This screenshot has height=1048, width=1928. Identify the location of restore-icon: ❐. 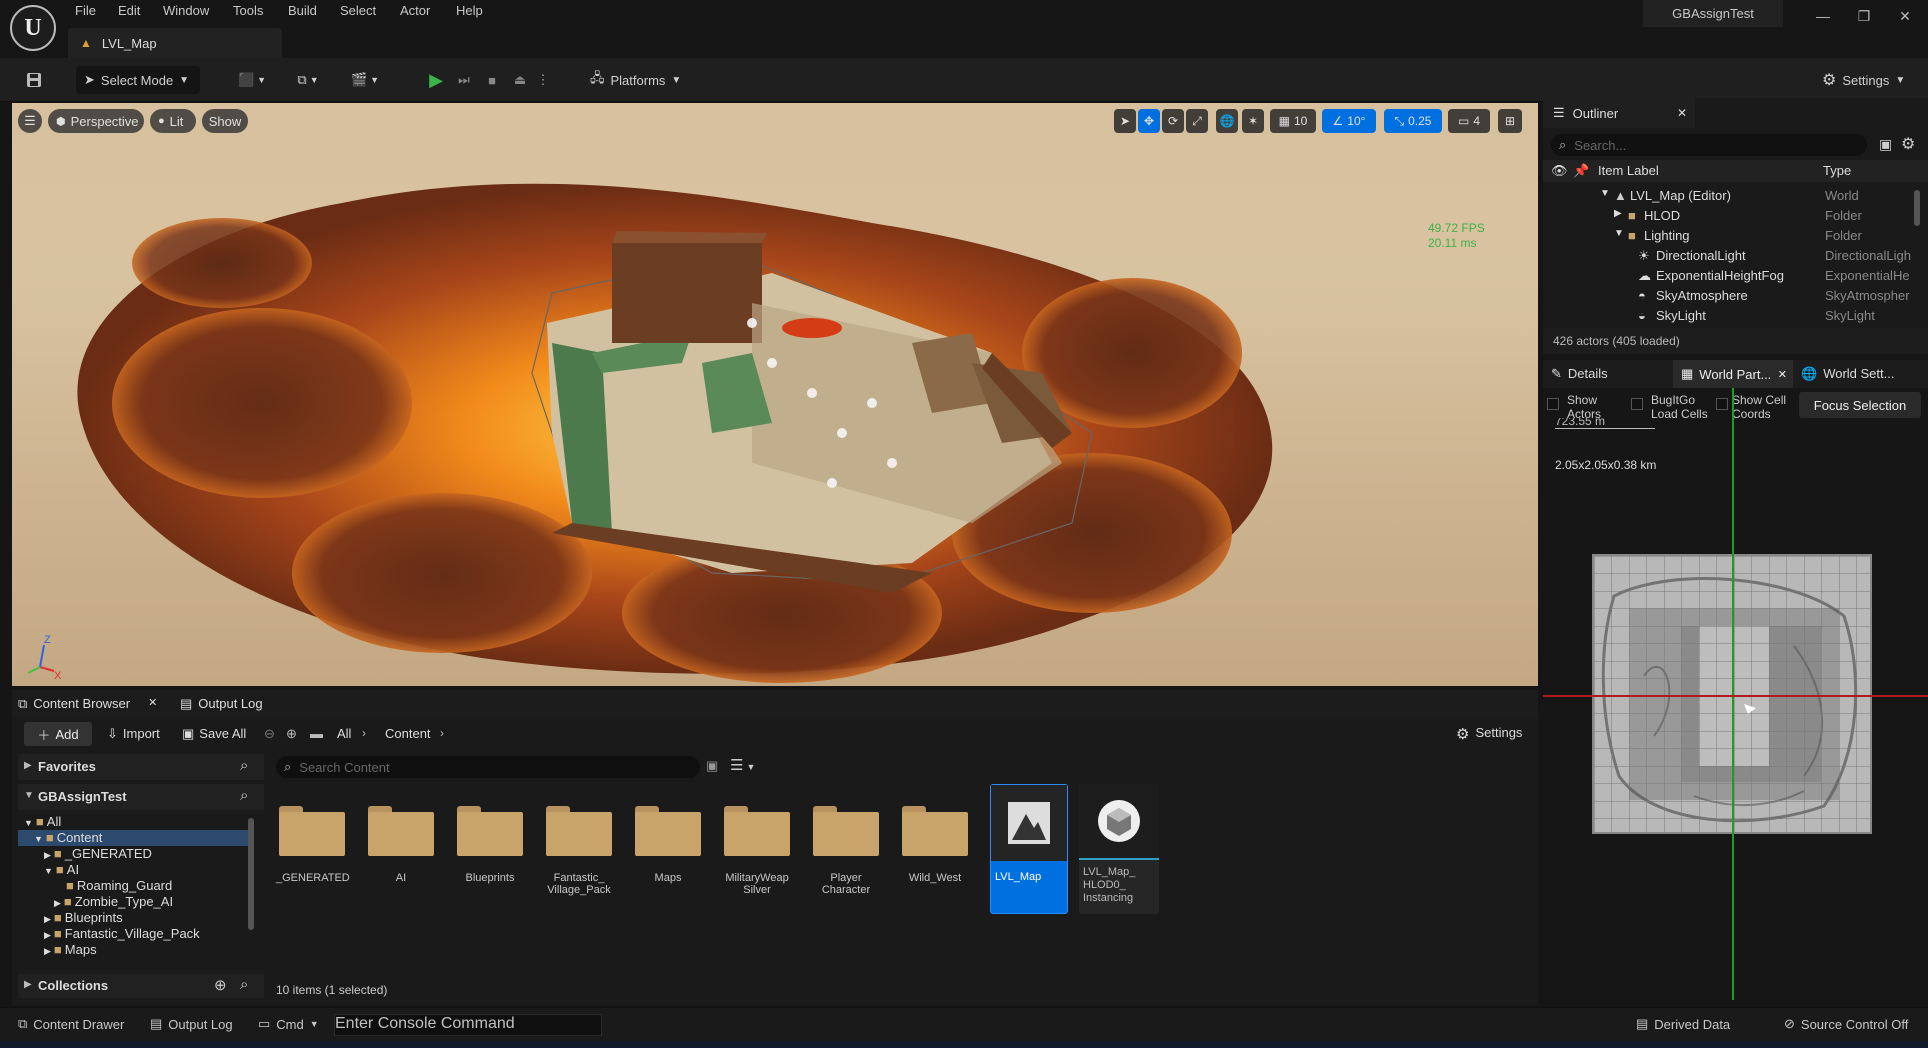
(1864, 16).